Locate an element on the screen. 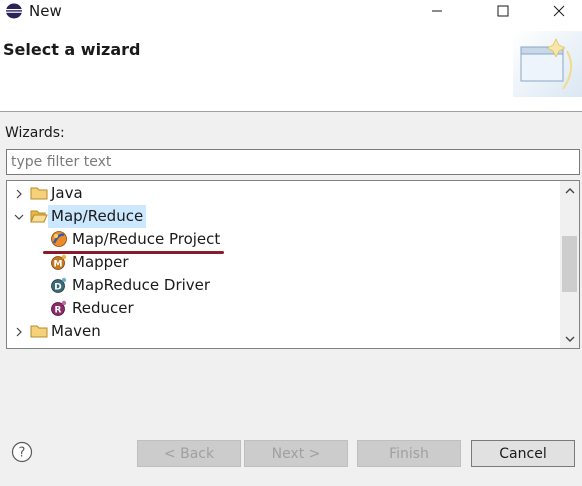  close-icon is located at coordinates (559, 11).